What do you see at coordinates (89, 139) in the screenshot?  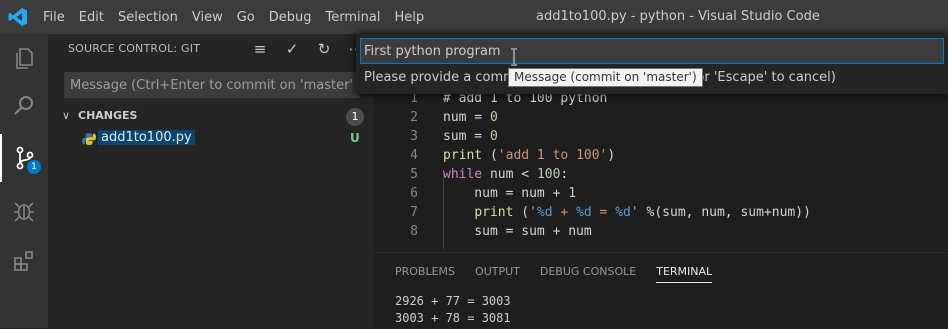 I see `python-file-icon` at bounding box center [89, 139].